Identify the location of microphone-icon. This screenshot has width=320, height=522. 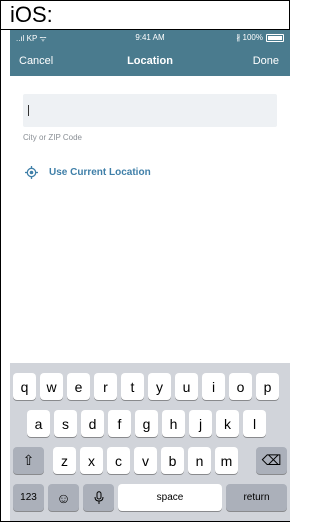
(98, 497).